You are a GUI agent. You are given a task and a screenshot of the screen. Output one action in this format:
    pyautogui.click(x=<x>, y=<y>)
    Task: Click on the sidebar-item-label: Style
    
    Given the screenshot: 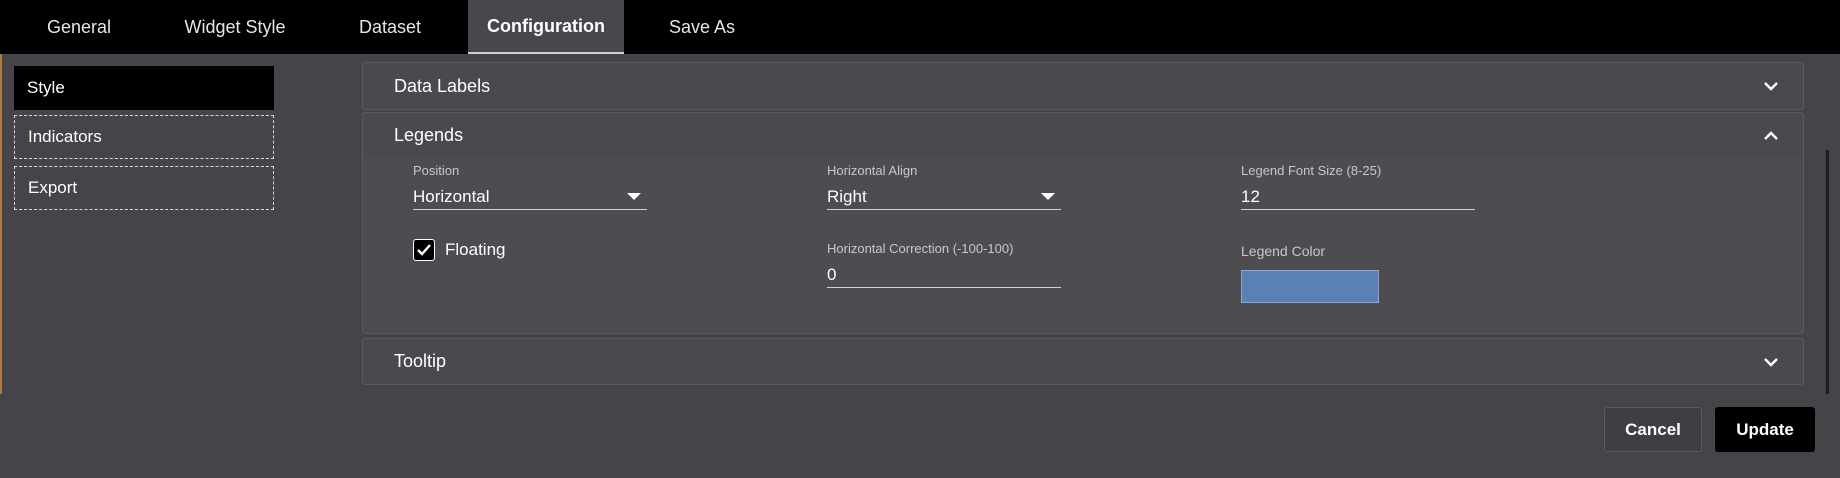 What is the action you would take?
    pyautogui.click(x=46, y=87)
    